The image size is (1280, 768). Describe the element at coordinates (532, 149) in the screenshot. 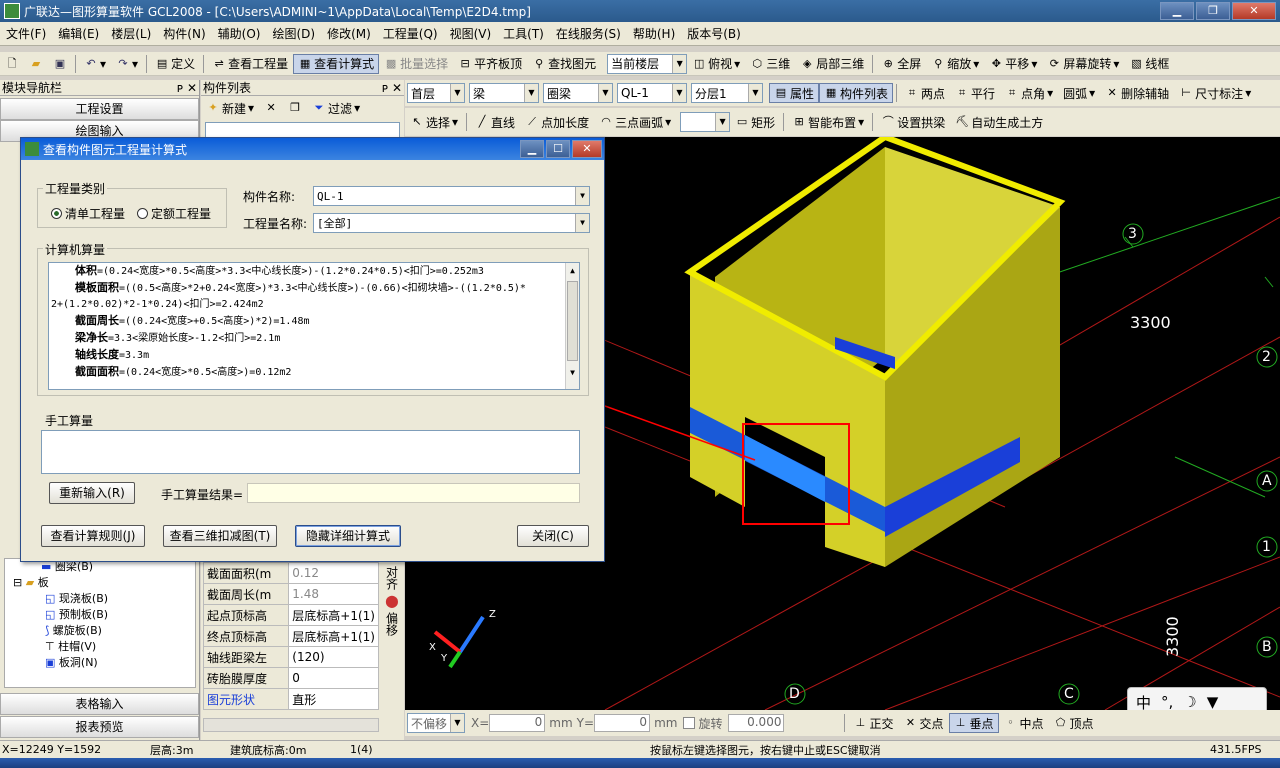

I see `dialog-minimize-button: ▁` at that location.